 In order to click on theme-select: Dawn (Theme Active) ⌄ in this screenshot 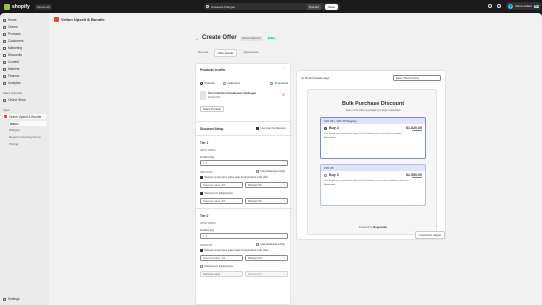, I will do `click(417, 78)`.